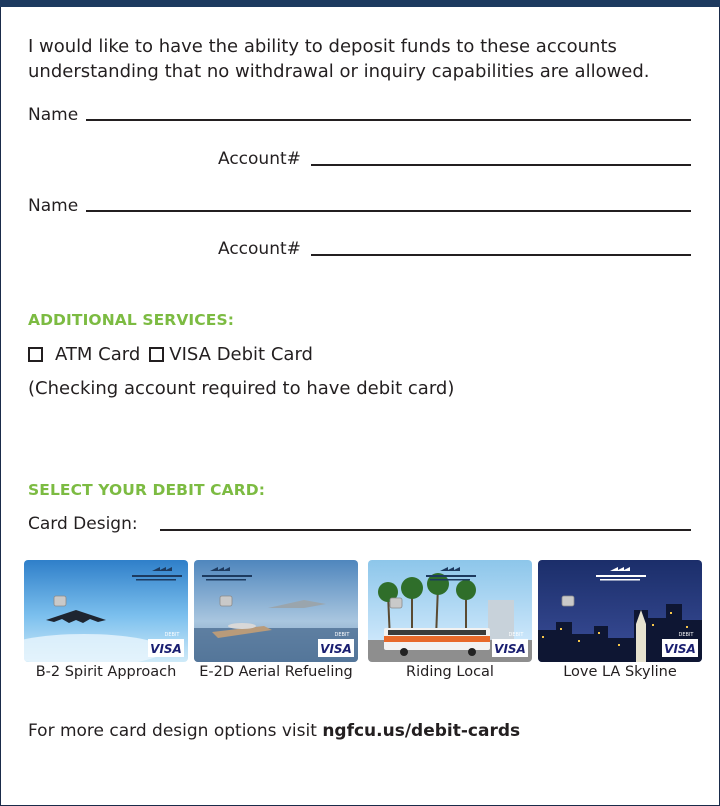 This screenshot has width=720, height=806. I want to click on card-e2d-refueling: VISA DEBIT, so click(276, 611).